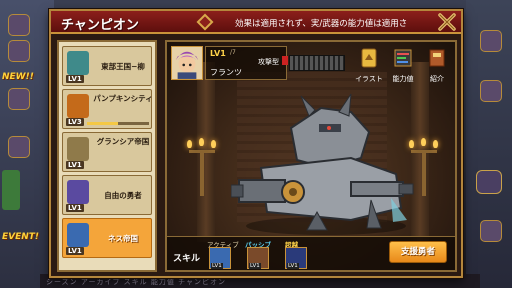 Image resolution: width=512 pixels, height=288 pixels. Describe the element at coordinates (118, 123) in the screenshot. I see `champion-xp-bar` at that location.